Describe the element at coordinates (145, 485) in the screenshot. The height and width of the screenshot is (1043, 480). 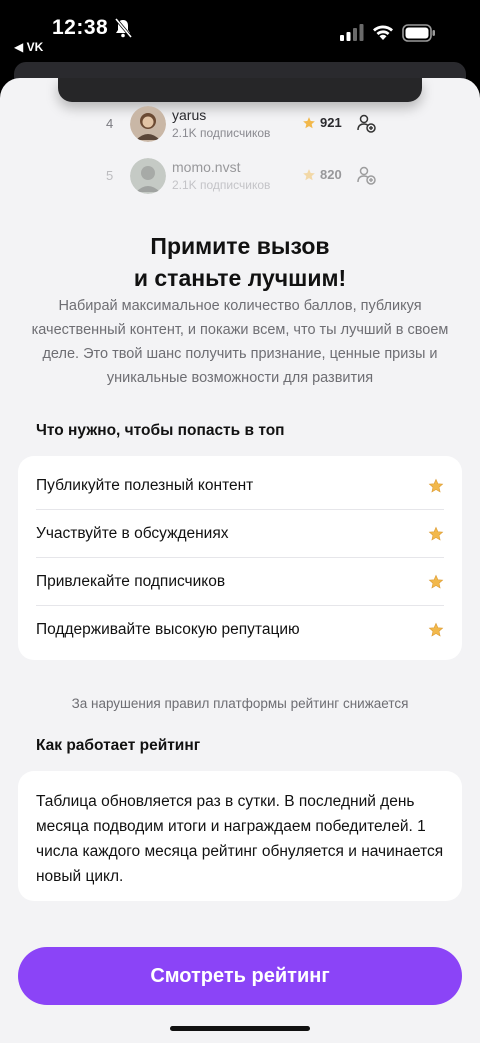
I see `requirement-label: Публикуйте полезный контент` at that location.